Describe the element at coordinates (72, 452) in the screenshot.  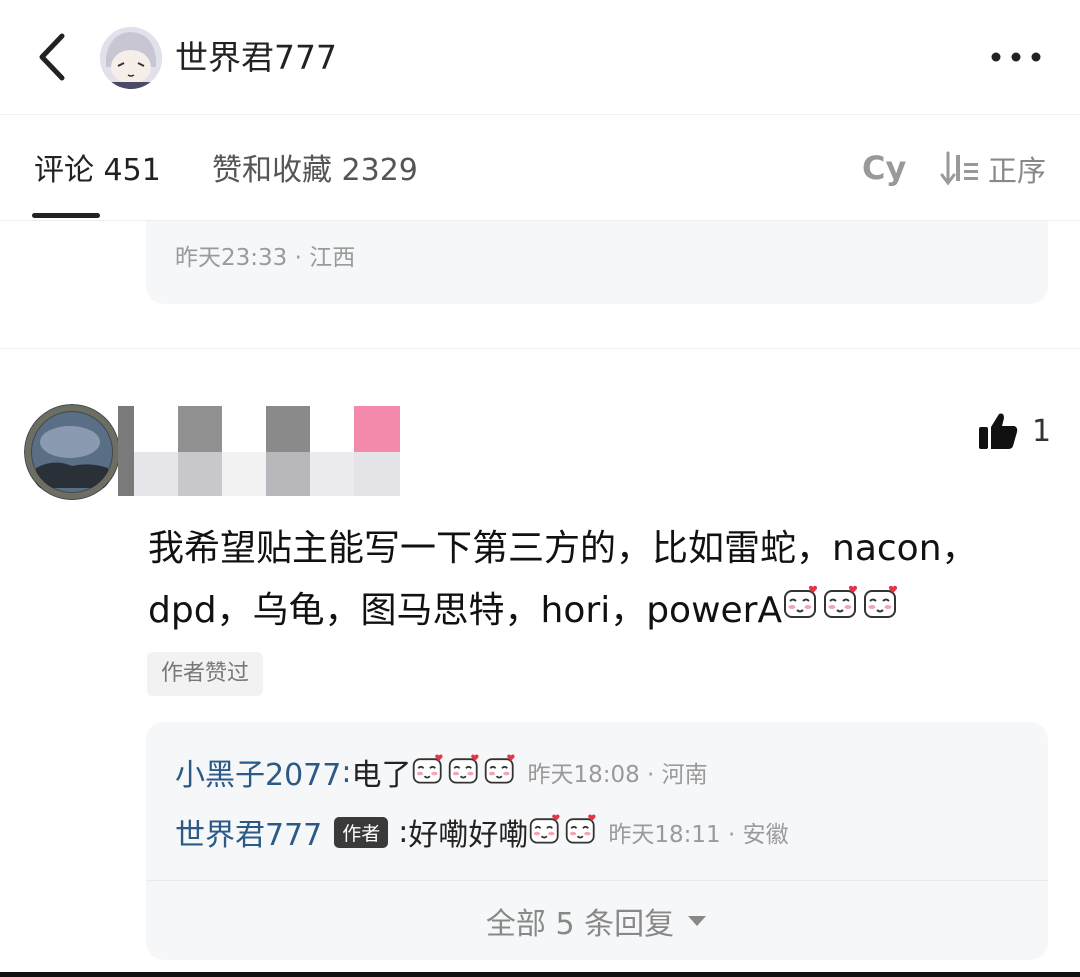
I see `commenter-avatar` at that location.